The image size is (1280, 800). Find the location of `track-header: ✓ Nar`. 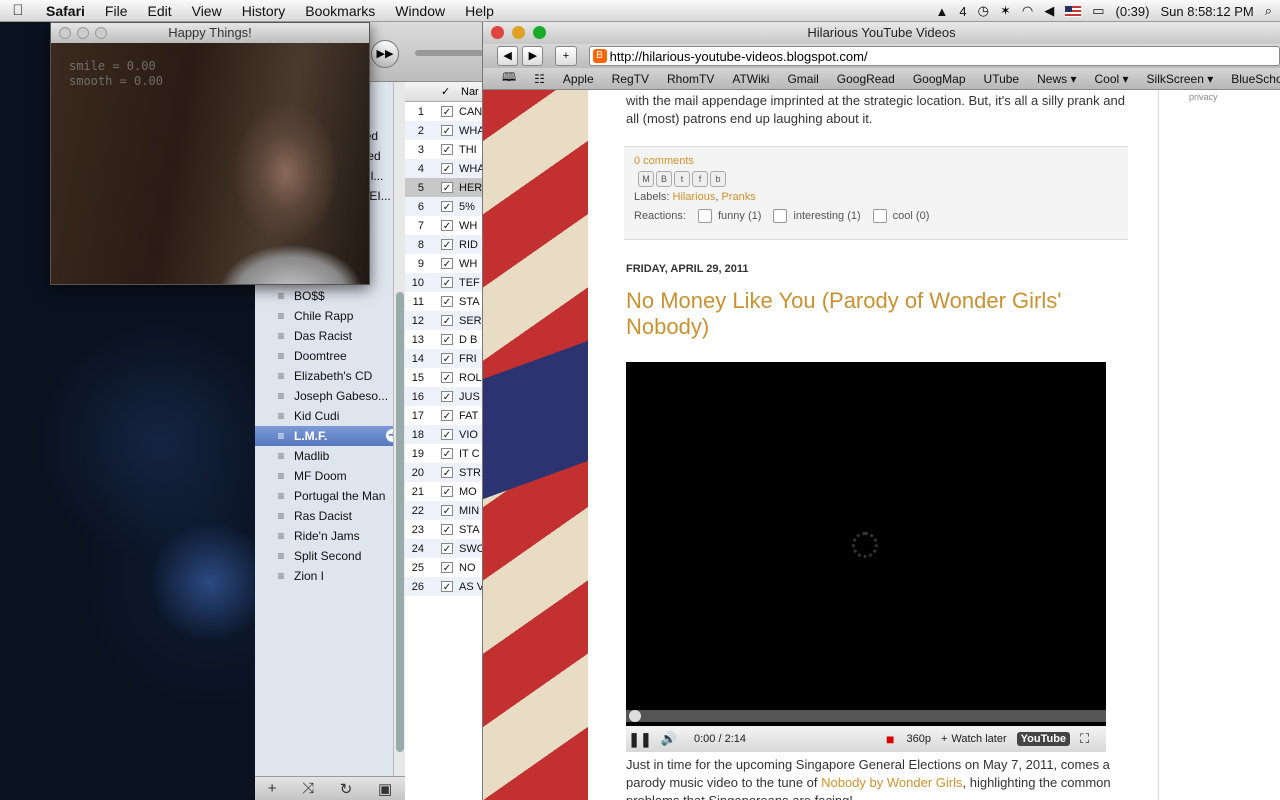

track-header: ✓ Nar is located at coordinates (446, 92).